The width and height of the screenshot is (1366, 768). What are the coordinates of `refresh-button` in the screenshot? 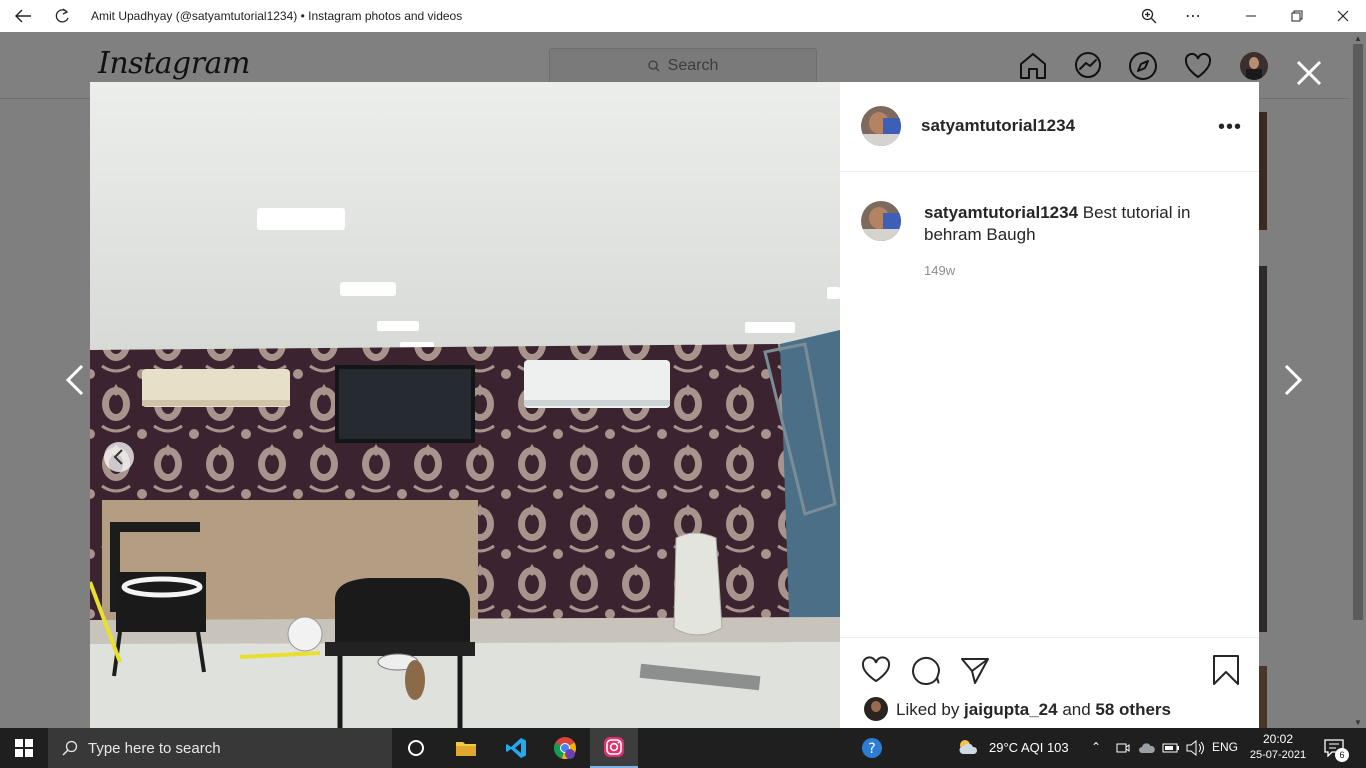 It's located at (62, 16).